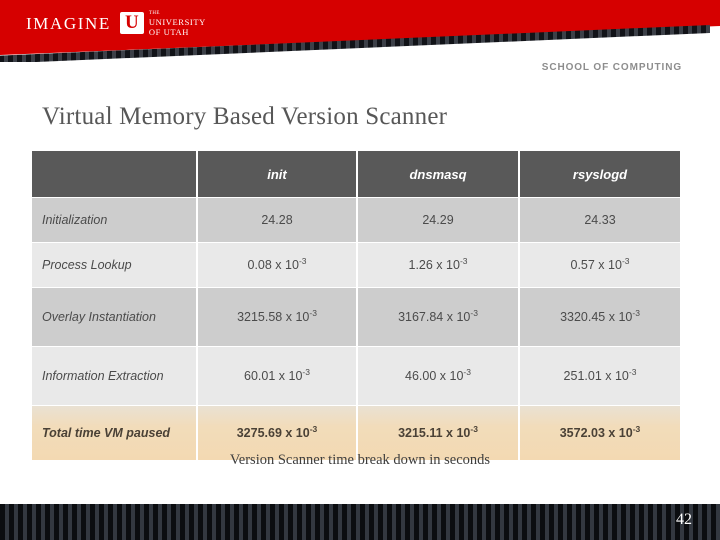  What do you see at coordinates (114, 317) in the screenshot?
I see `row-label-overlay-instantiation: Overlay Instantiation` at bounding box center [114, 317].